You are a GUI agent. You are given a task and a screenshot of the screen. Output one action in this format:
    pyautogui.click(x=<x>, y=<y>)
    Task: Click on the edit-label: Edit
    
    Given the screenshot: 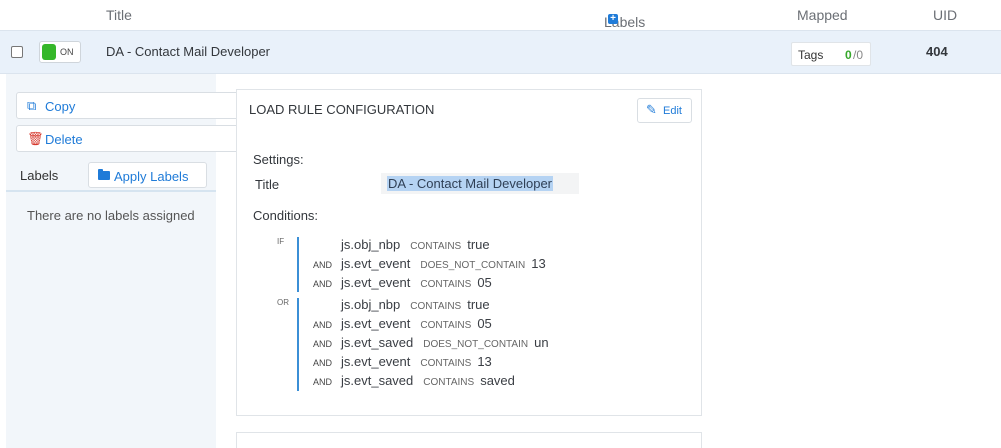 What is the action you would take?
    pyautogui.click(x=672, y=111)
    